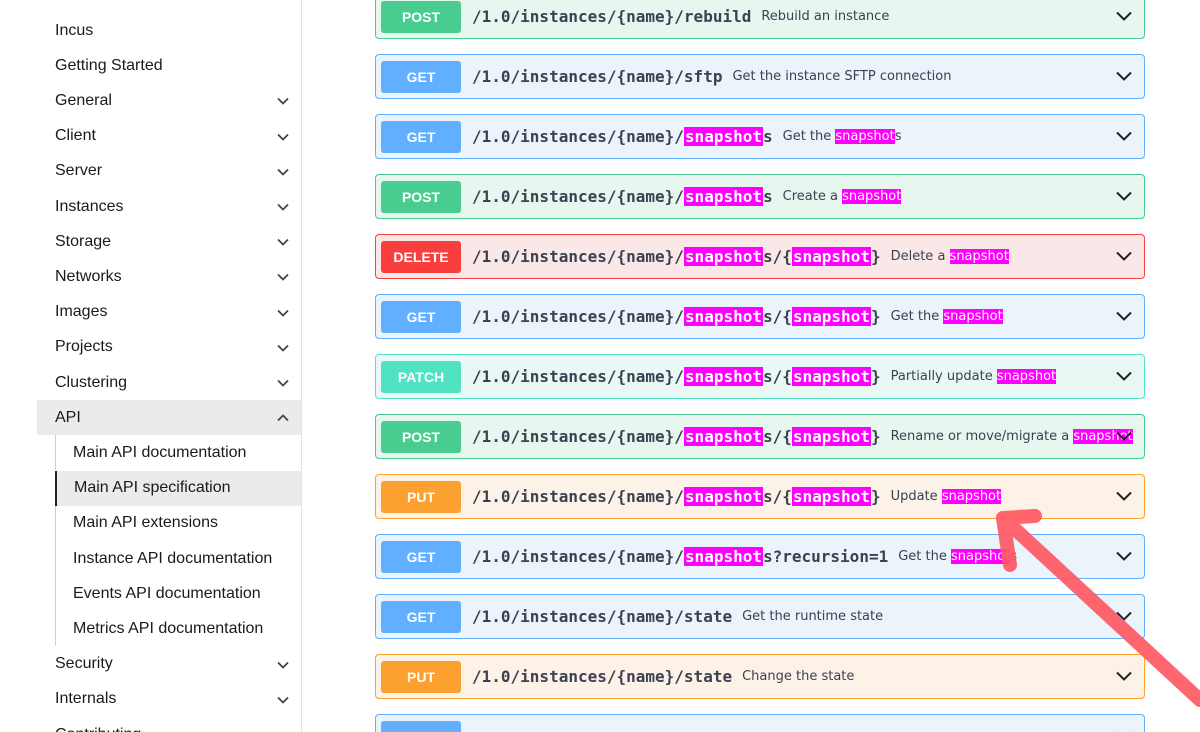 The image size is (1200, 732). What do you see at coordinates (178, 488) in the screenshot?
I see `sidebar-subitem-main-api-specification: Main API specification` at bounding box center [178, 488].